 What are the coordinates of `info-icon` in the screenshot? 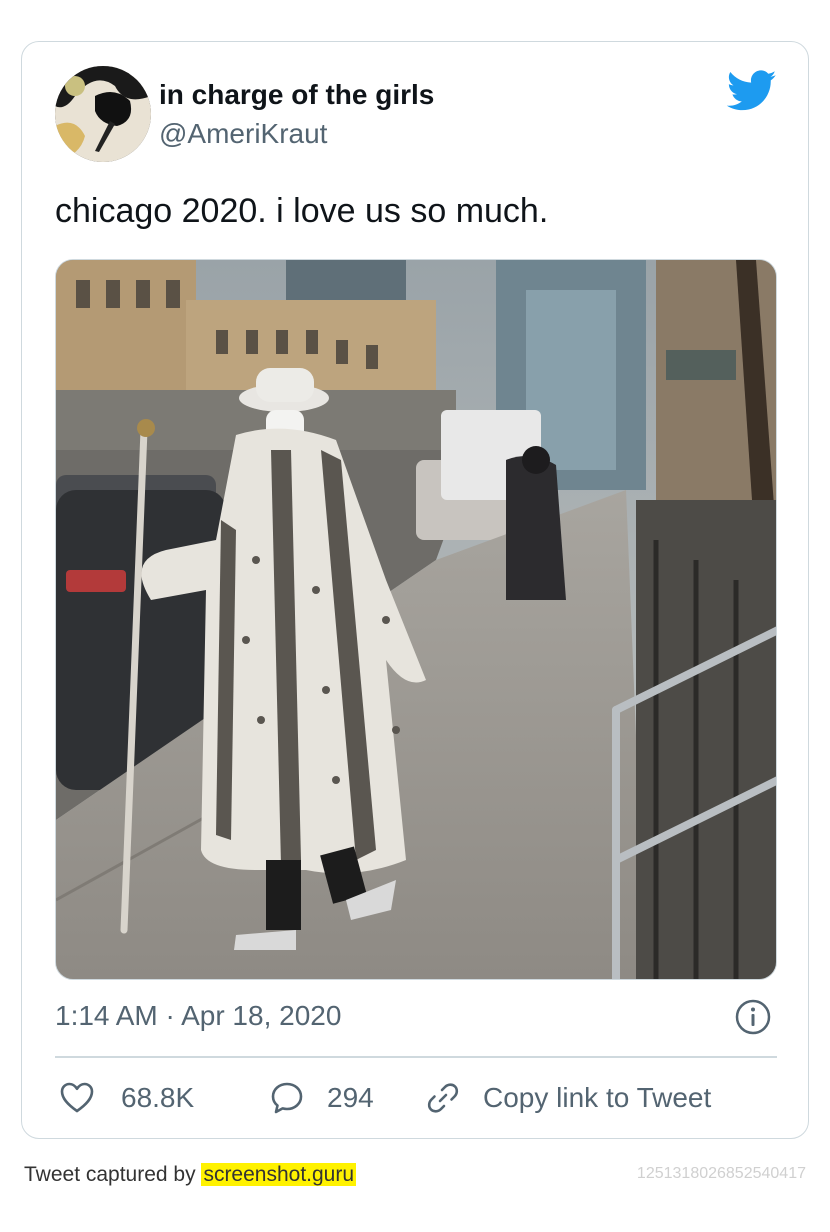 It's located at (753, 1017).